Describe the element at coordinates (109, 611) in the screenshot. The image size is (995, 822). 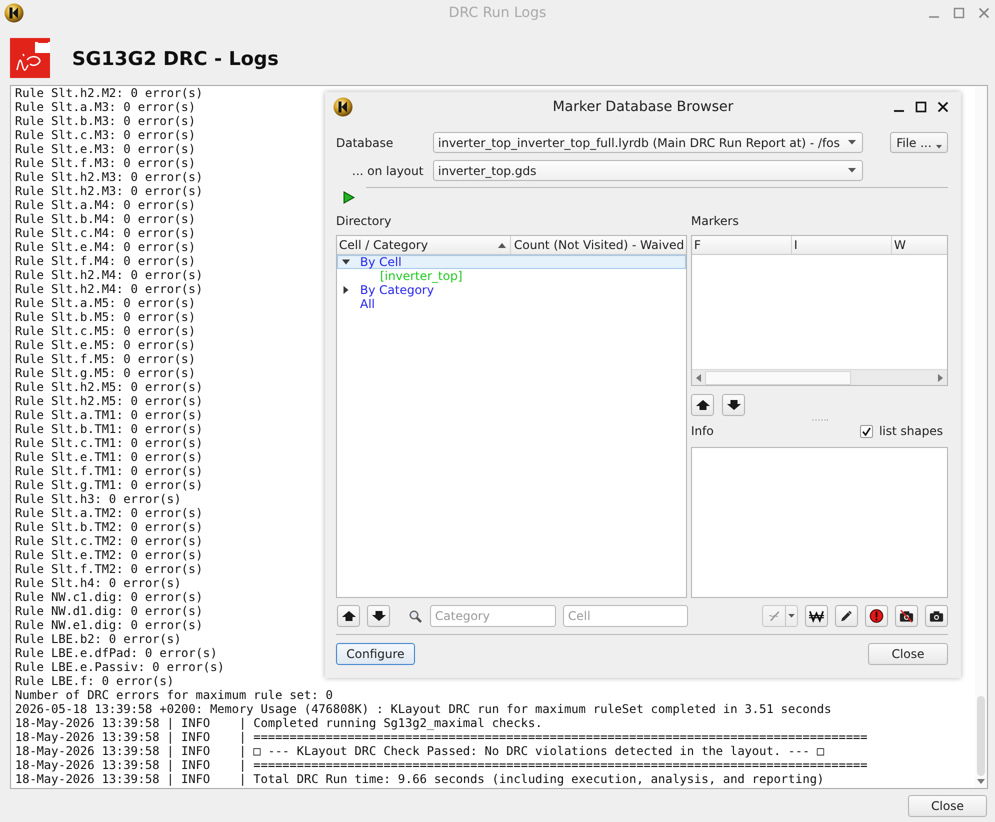
I see `log-line: Rule NW.d1.dig: 0 error(s)` at that location.